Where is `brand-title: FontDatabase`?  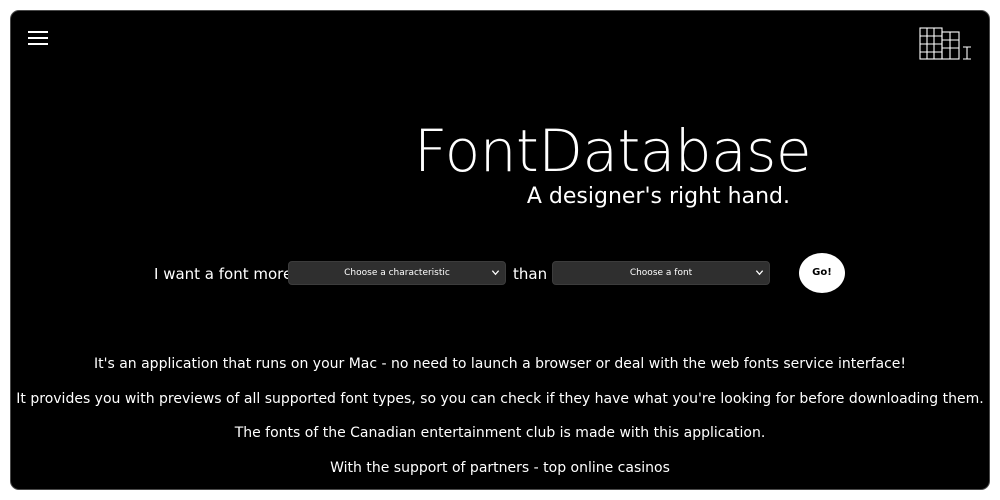 brand-title: FontDatabase is located at coordinates (613, 151).